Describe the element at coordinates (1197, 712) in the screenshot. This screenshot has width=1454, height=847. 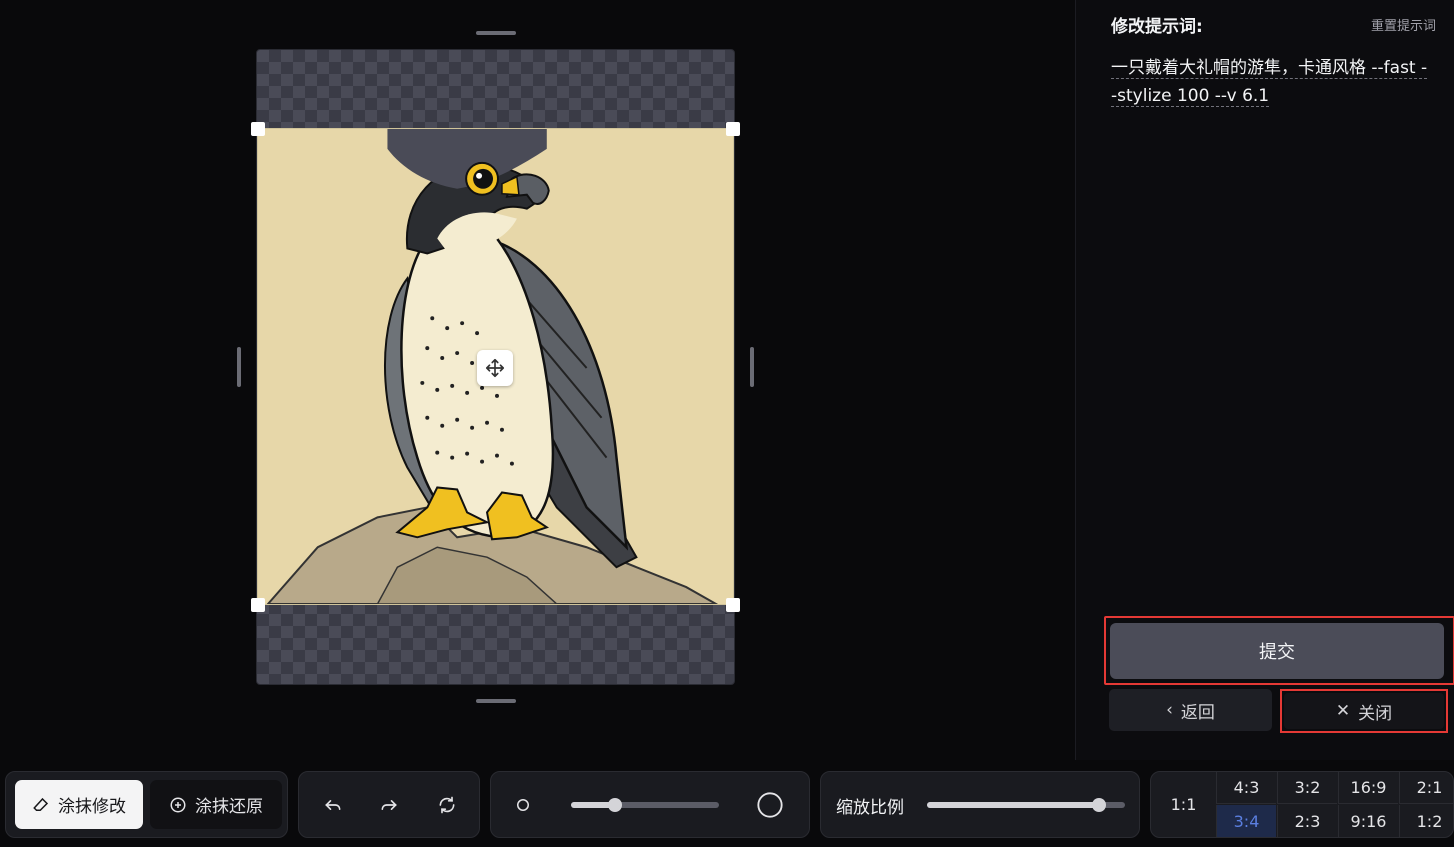
I see `back-label: 返回` at that location.